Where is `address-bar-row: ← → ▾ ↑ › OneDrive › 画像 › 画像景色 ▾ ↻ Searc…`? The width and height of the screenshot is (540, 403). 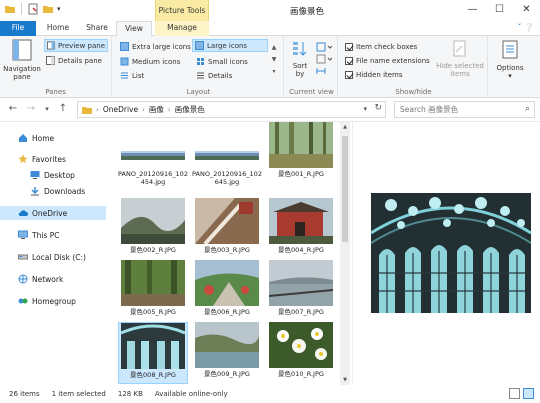
address-bar-row: ← → ▾ ↑ › OneDrive › 画像 › 画像景色 ▾ ↻ Searc… is located at coordinates (270, 110).